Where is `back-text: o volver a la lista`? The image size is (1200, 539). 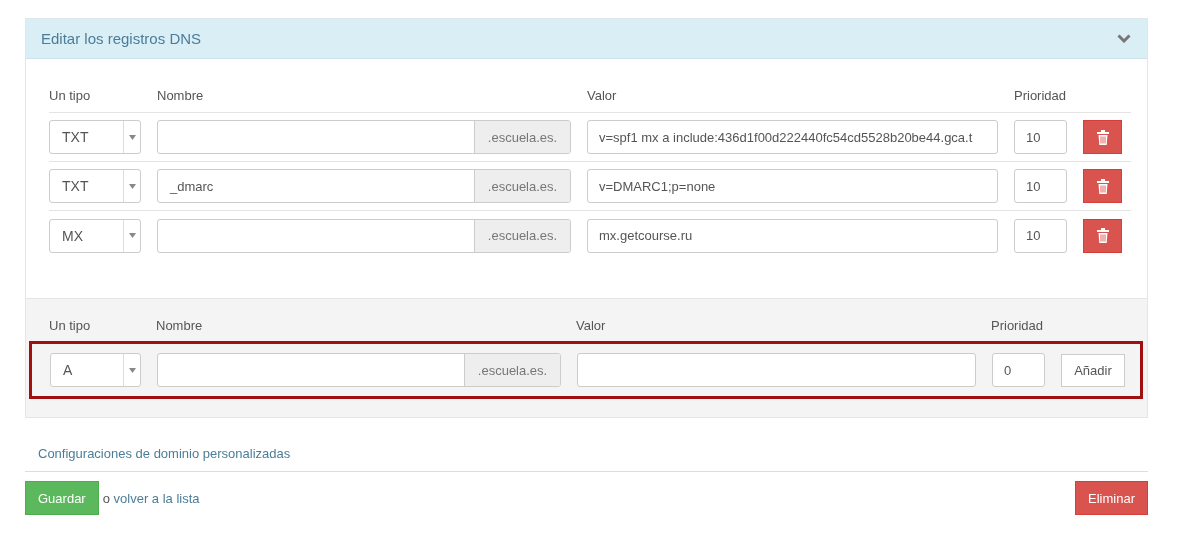 back-text: o volver a la lista is located at coordinates (151, 498).